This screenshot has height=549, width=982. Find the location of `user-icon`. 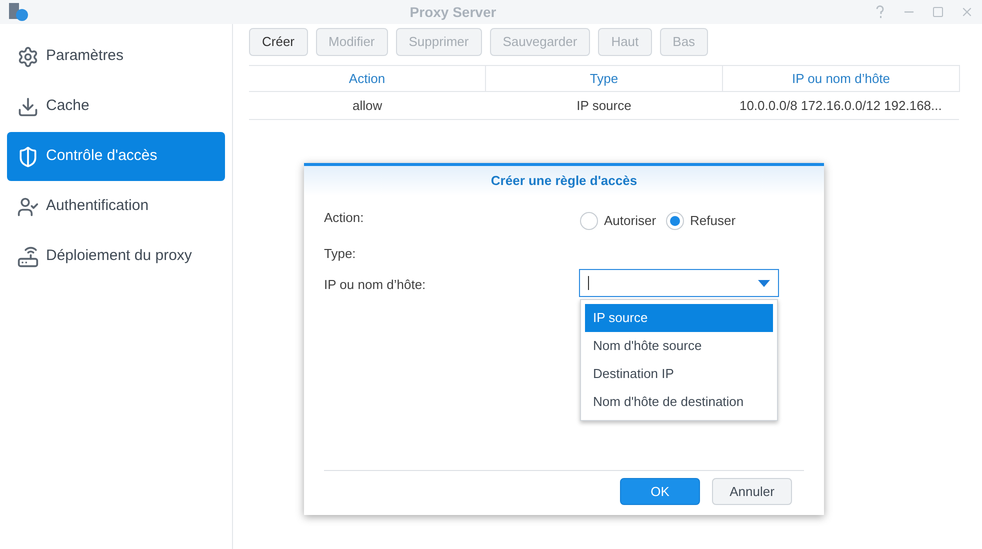

user-icon is located at coordinates (28, 207).